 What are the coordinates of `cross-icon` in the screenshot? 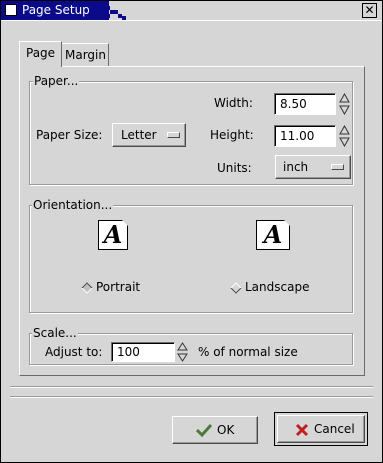 It's located at (302, 430).